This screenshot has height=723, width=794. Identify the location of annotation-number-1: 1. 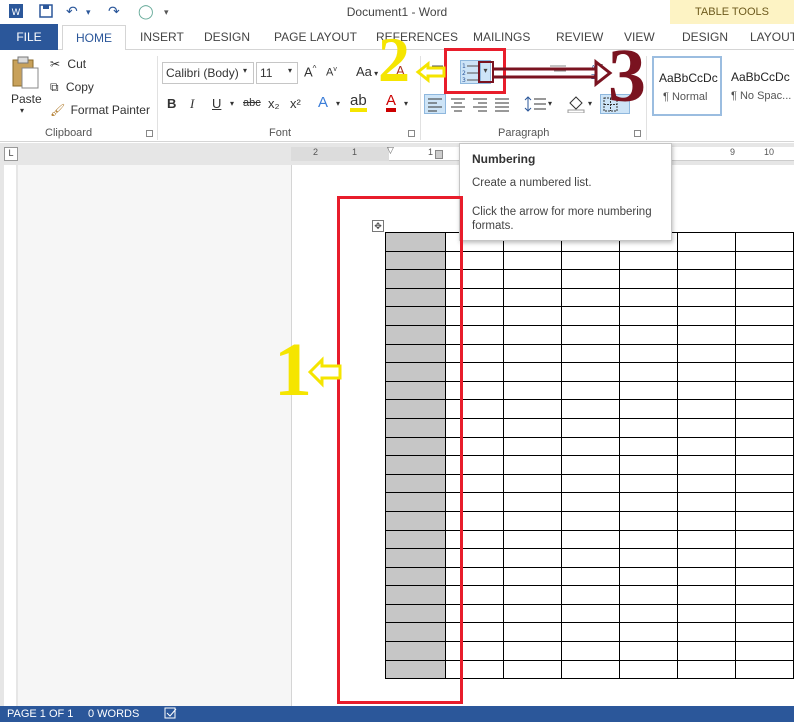
(293, 370).